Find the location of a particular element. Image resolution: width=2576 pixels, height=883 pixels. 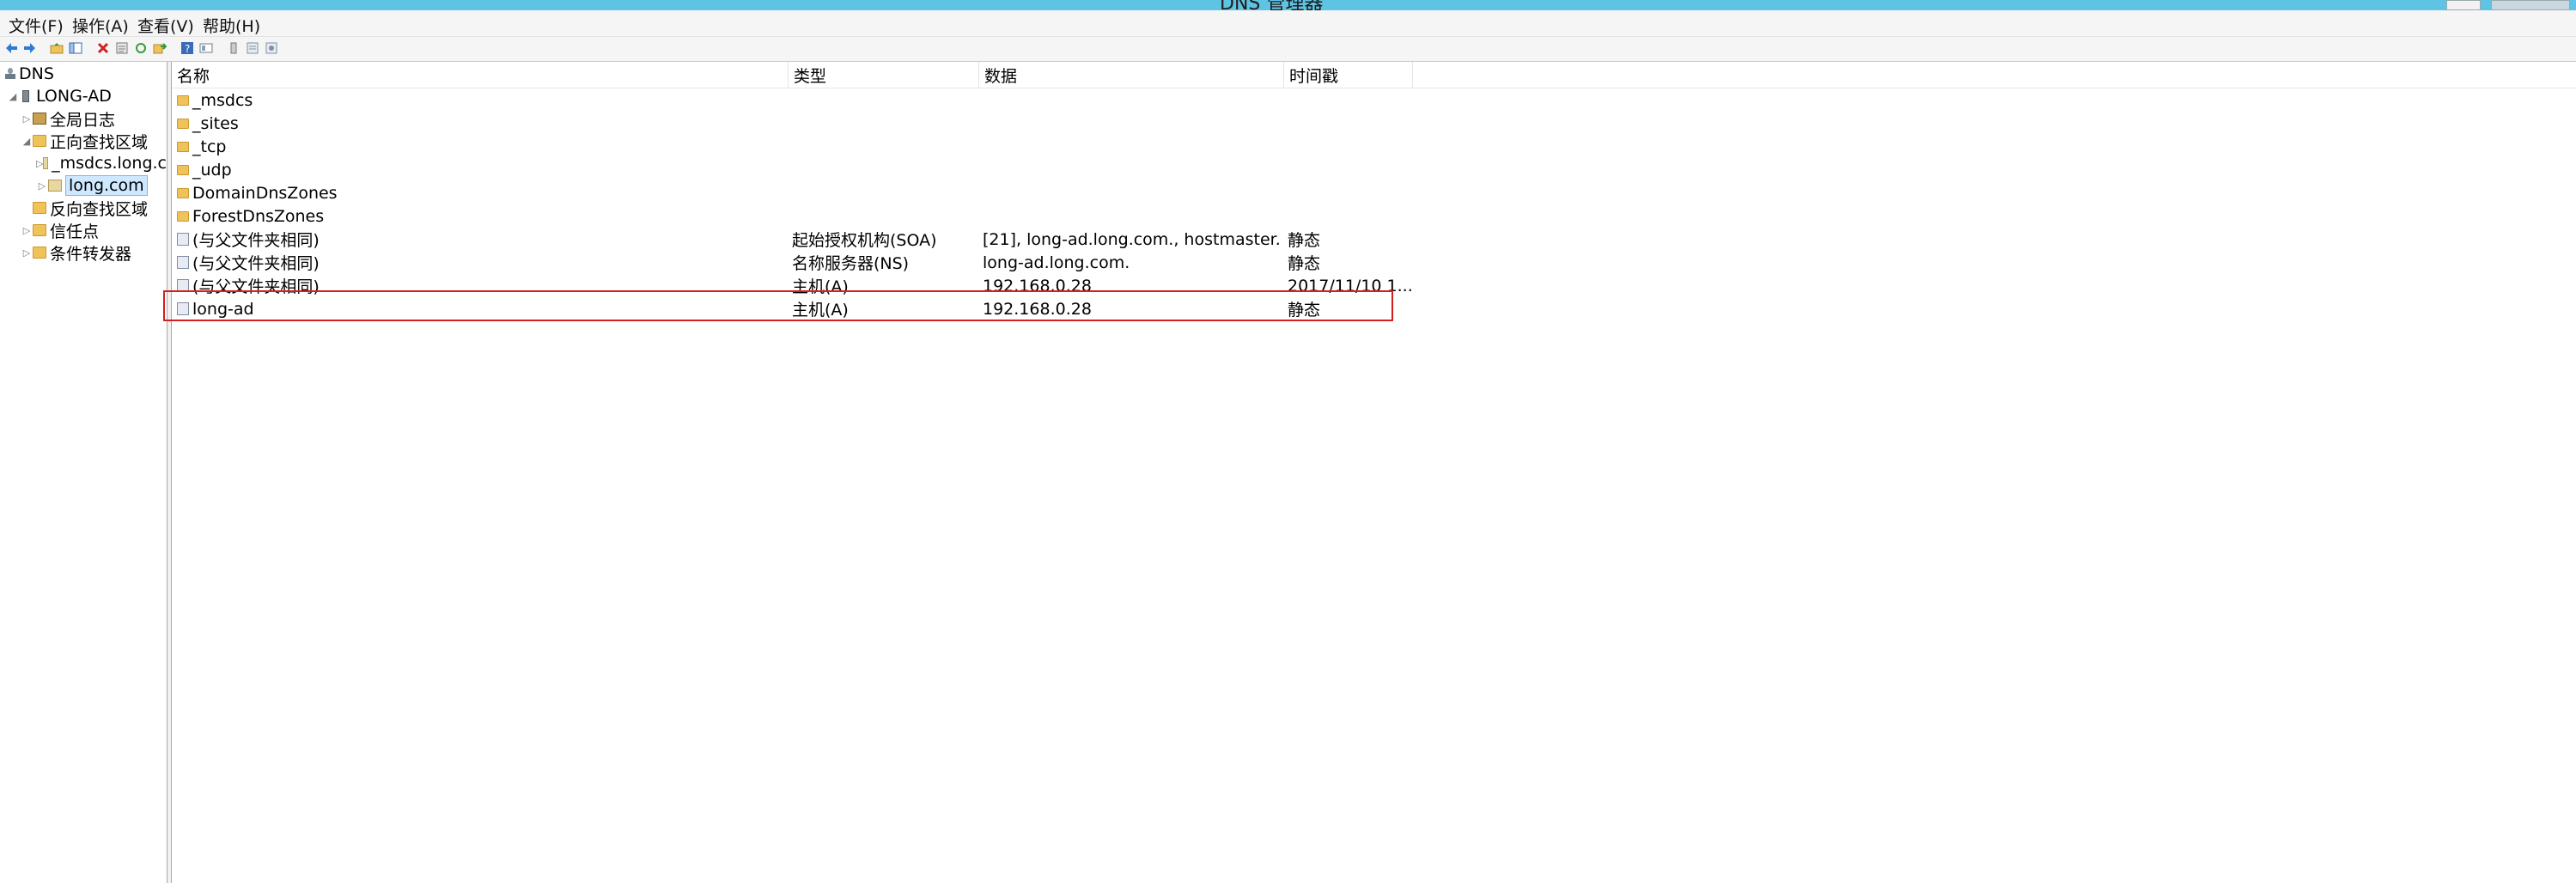

table-row: (与父文件夹相同) 名称服务器(NS) long-ad.long.com. 静态 is located at coordinates (794, 262).